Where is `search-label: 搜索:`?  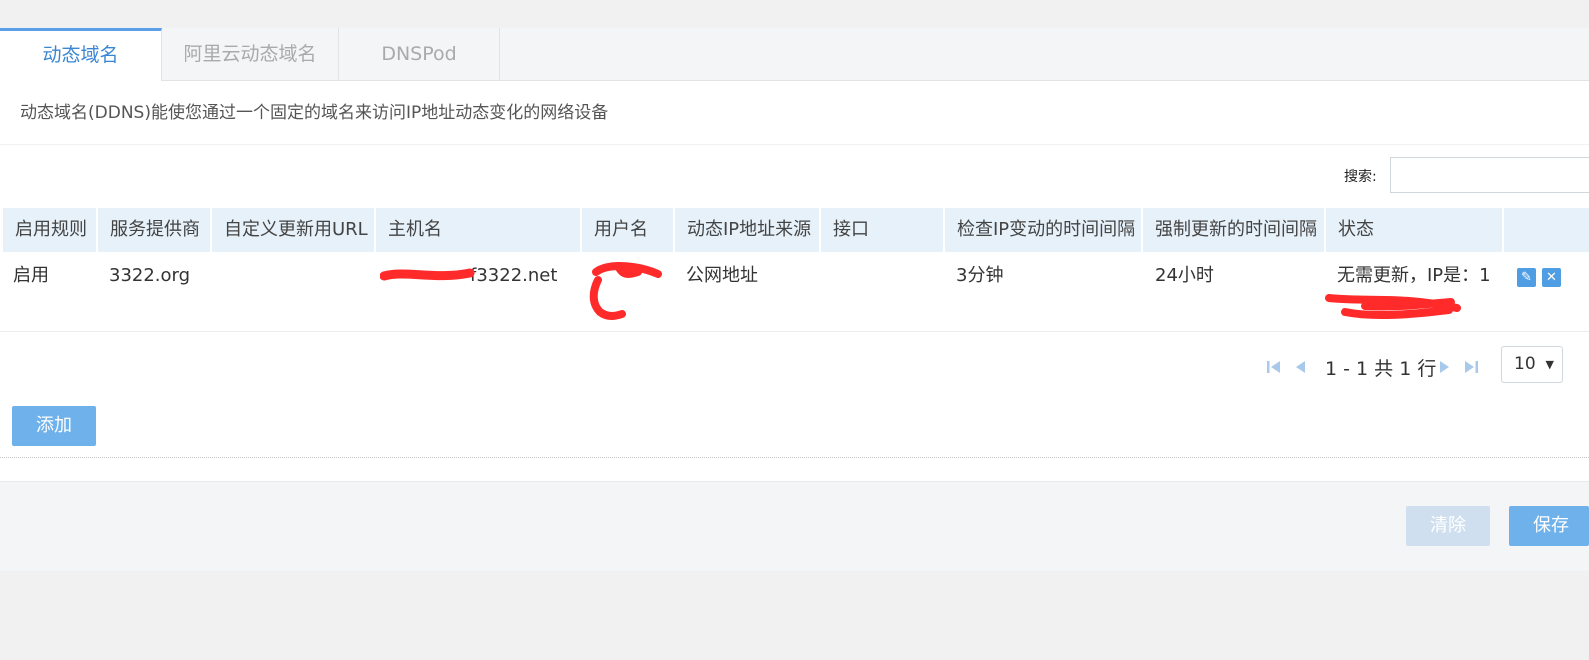
search-label: 搜索: is located at coordinates (1360, 177).